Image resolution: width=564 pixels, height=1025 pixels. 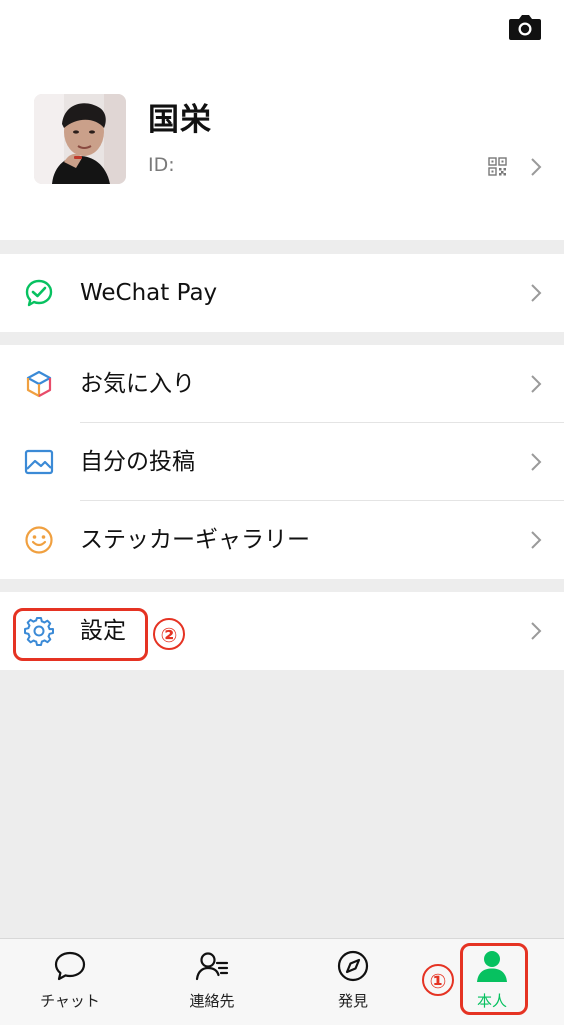 What do you see at coordinates (149, 293) in the screenshot?
I see `menu-label-wechat-pay: WeChat Pay` at bounding box center [149, 293].